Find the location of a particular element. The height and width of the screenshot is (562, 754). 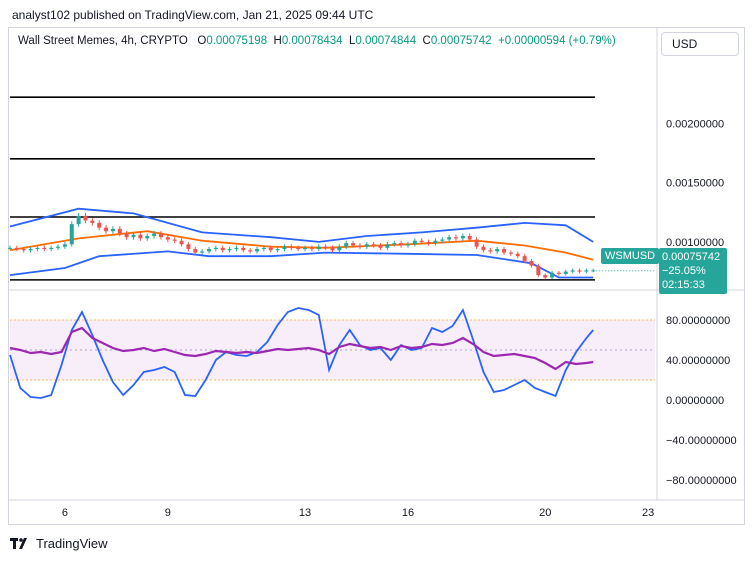

last-price: 0.00075742 is located at coordinates (691, 257).